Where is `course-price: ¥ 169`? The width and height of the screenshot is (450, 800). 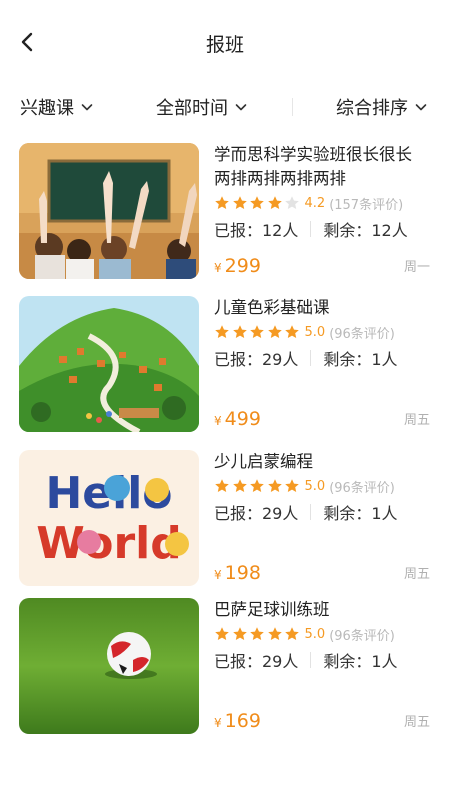
course-price: ¥ 169 is located at coordinates (237, 721).